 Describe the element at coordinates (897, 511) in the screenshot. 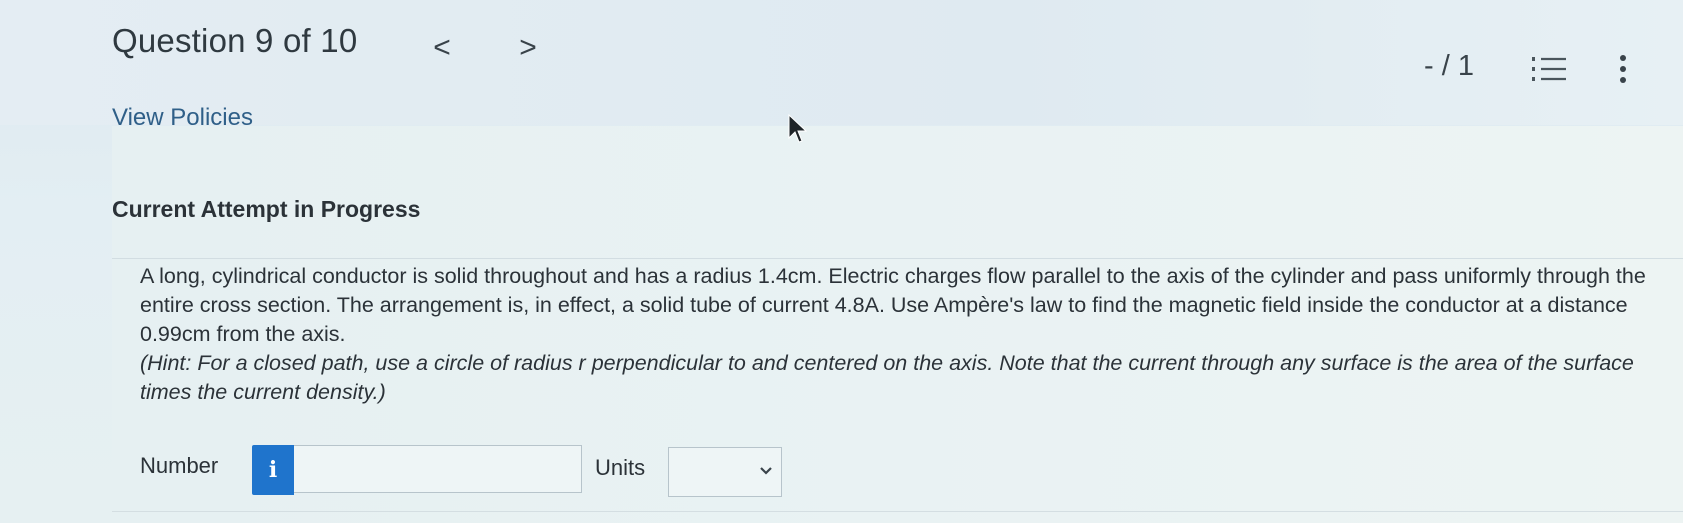

I see `panel-bottom-border` at that location.